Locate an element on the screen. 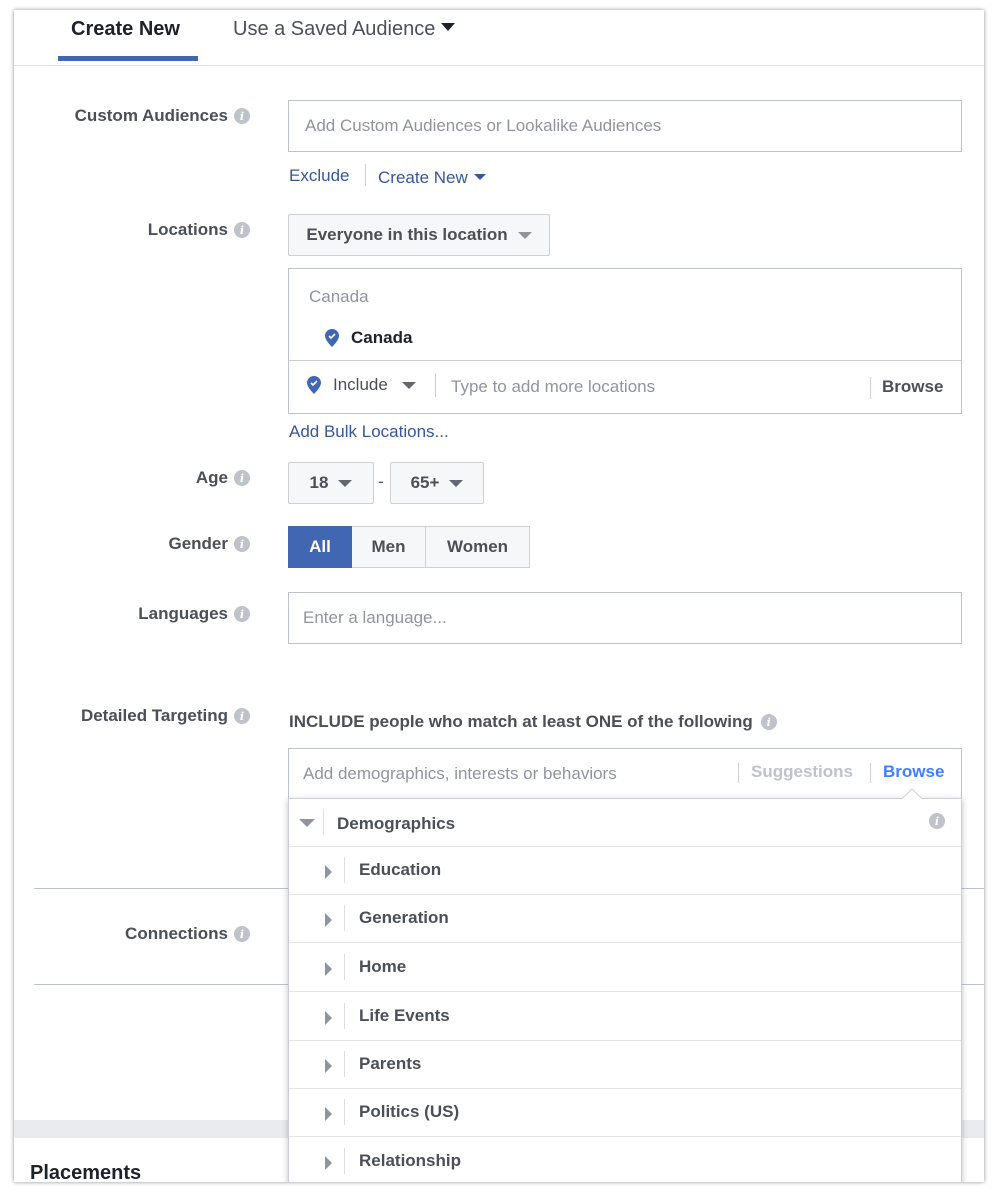 This screenshot has width=998, height=1200. age-min-value: 18 is located at coordinates (319, 482).